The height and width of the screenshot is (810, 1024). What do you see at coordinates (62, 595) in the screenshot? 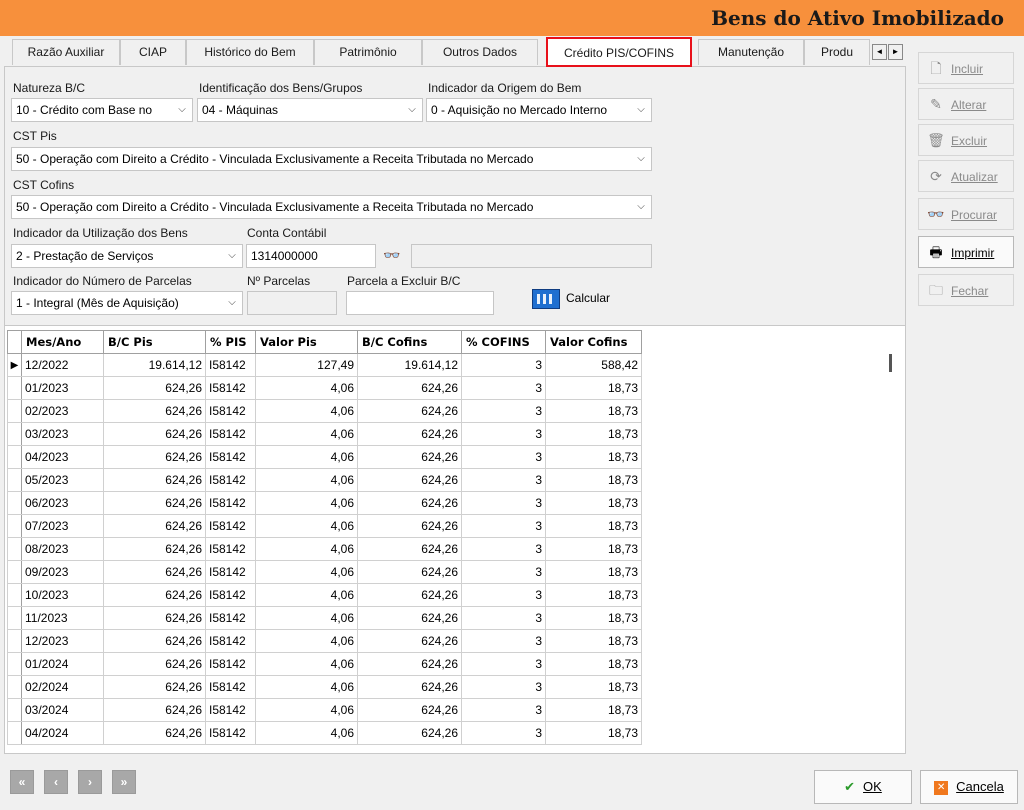
I see `cell-mes-ano: 10/2023` at bounding box center [62, 595].